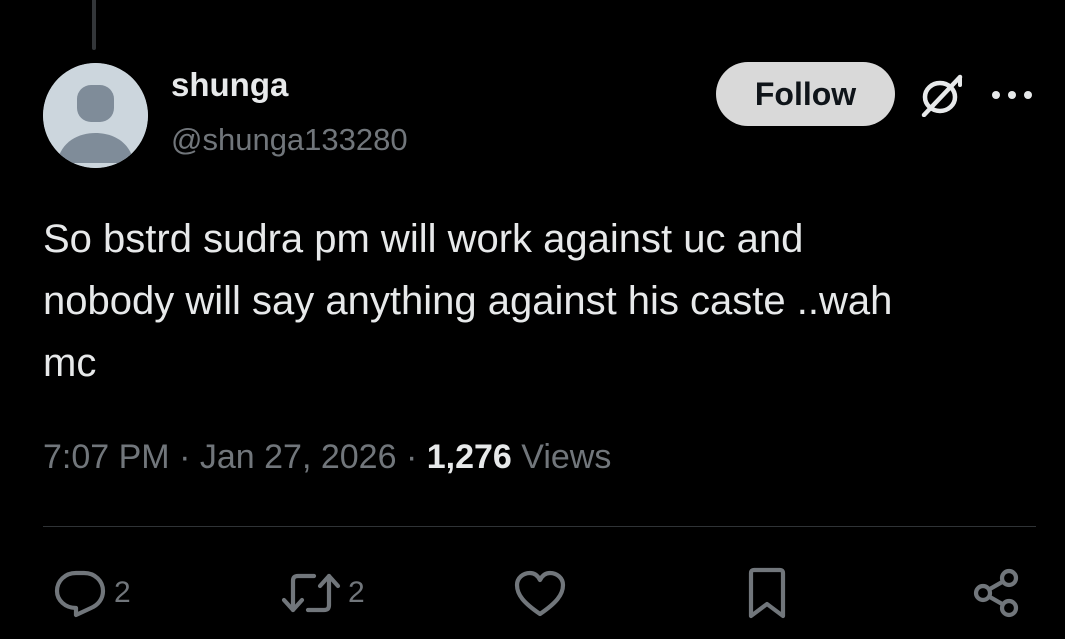 The height and width of the screenshot is (639, 1065). I want to click on views-count: 1,276, so click(469, 457).